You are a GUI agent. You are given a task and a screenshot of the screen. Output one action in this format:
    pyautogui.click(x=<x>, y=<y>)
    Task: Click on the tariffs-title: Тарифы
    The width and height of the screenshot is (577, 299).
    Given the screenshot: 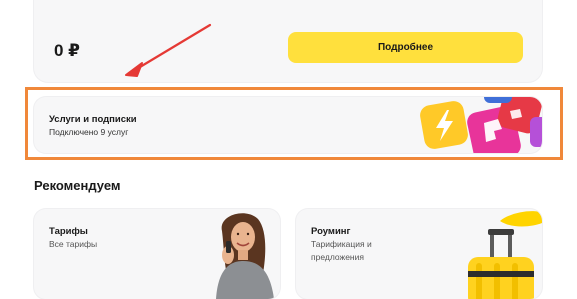 What is the action you would take?
    pyautogui.click(x=68, y=231)
    